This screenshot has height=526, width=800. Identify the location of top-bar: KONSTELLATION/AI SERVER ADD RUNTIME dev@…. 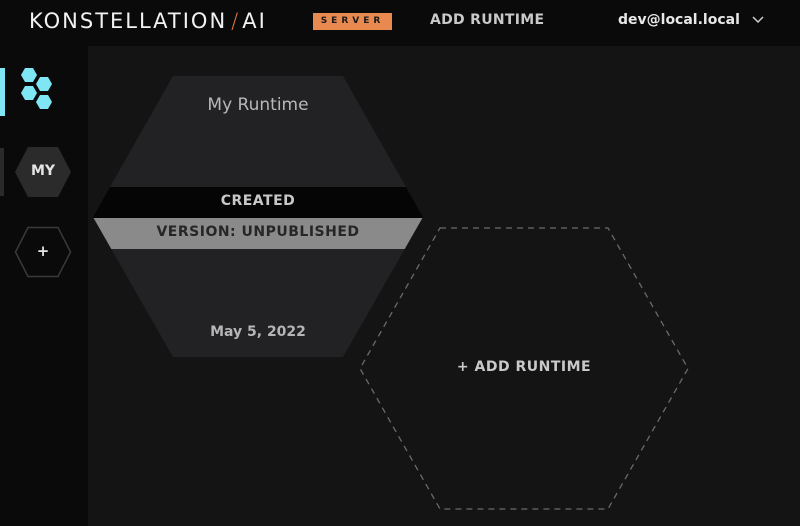
(400, 23).